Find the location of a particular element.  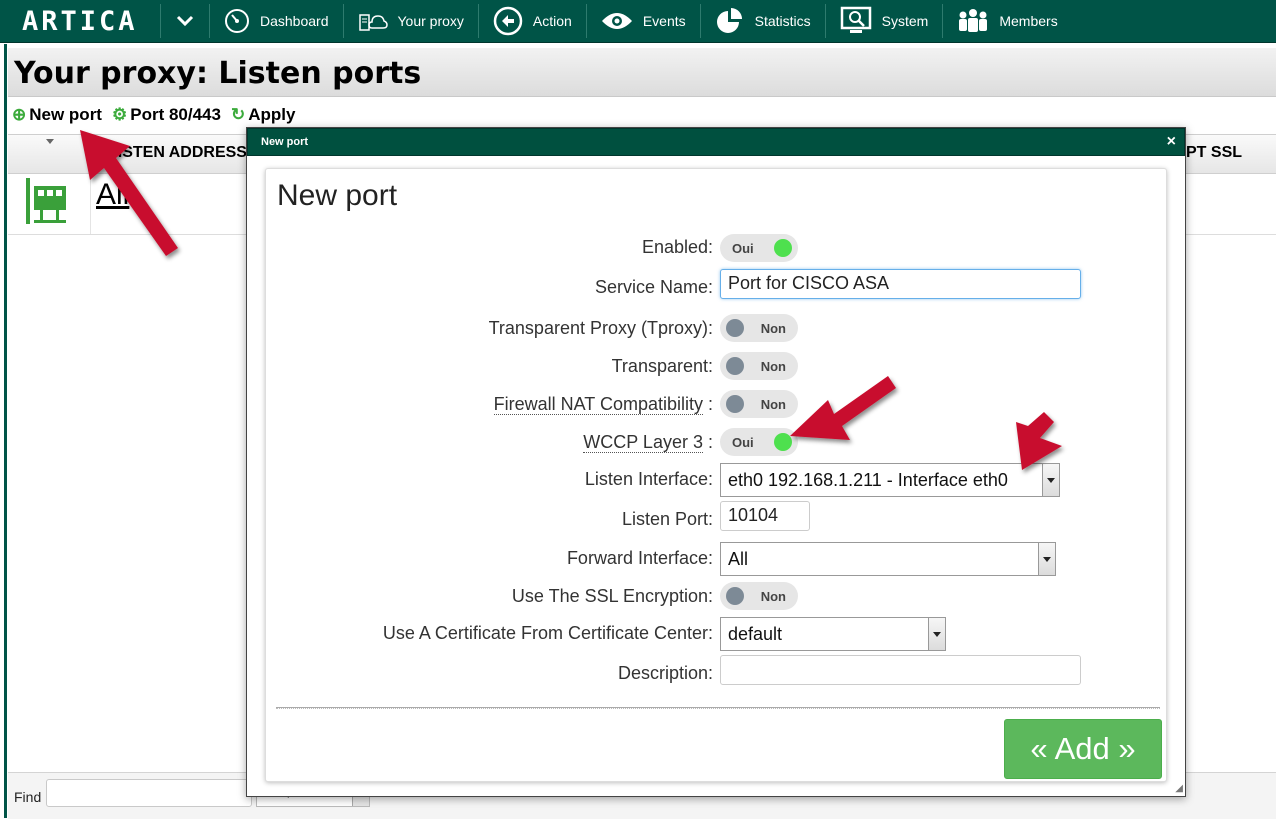

service-name-label: Service Name: is located at coordinates (653, 287).